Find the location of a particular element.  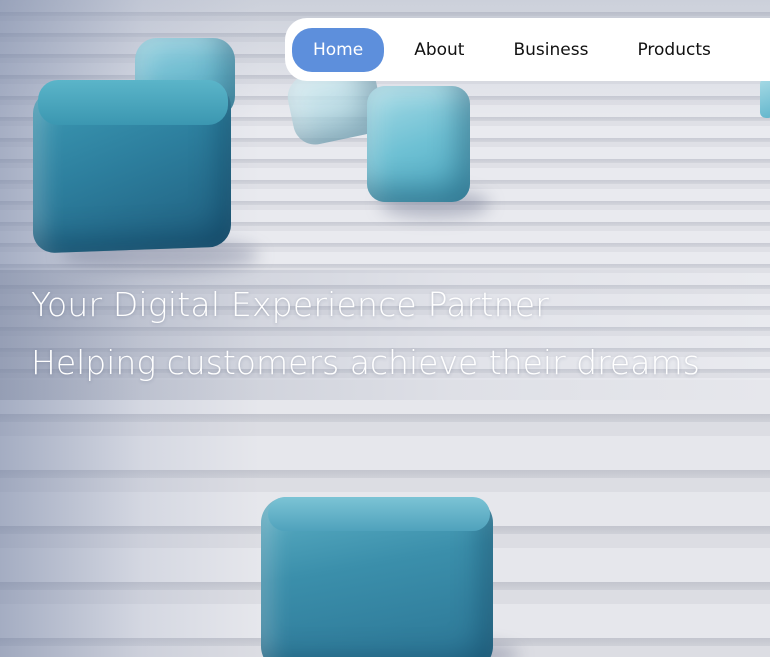

nav-item-products: Products is located at coordinates (673, 50).